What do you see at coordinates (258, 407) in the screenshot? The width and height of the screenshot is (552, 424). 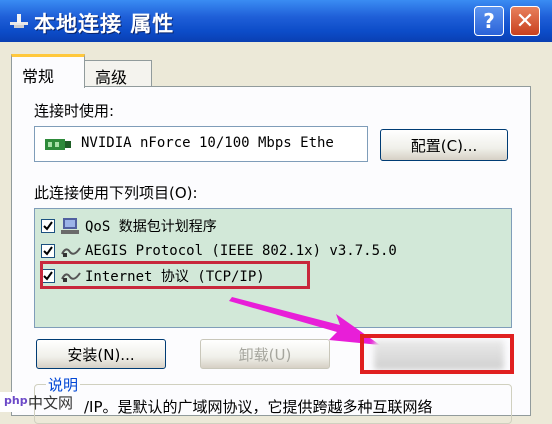 I see `description-text: /IP。是默认的广域网协议，它提供跨越多种互联网络` at bounding box center [258, 407].